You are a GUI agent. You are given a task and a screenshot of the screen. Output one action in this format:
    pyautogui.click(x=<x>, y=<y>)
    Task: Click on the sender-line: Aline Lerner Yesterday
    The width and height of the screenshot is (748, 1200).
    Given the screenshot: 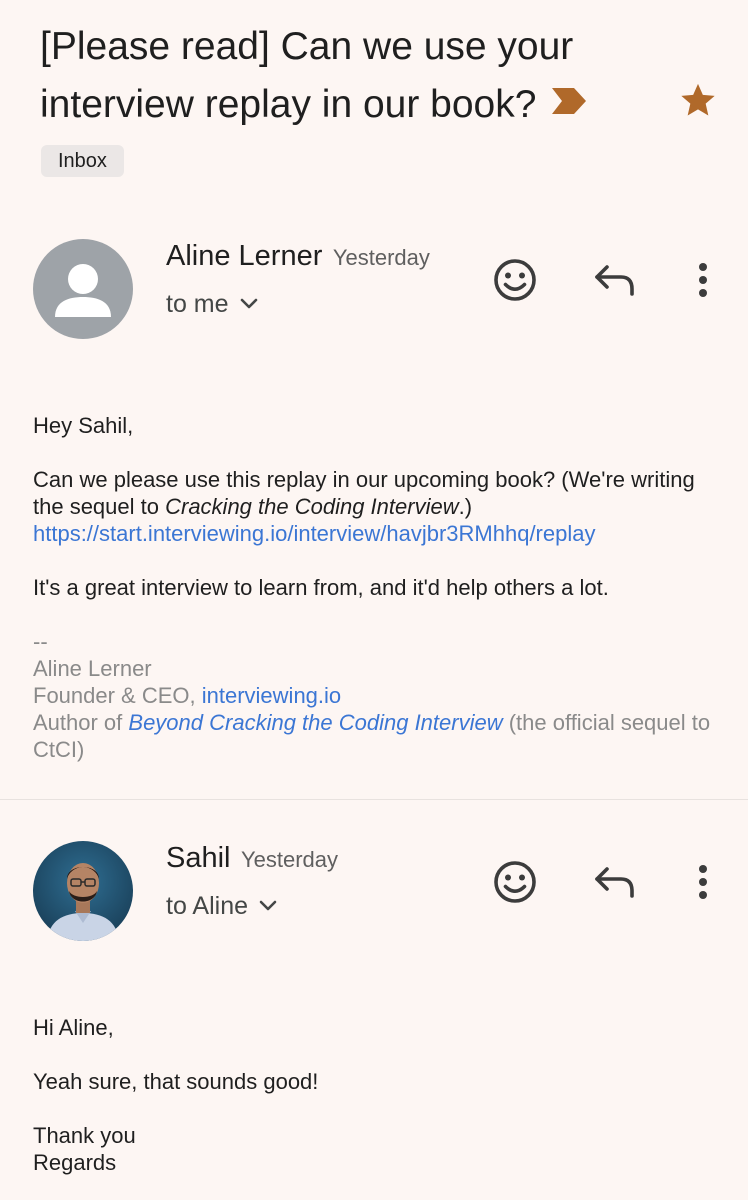 What is the action you would take?
    pyautogui.click(x=298, y=256)
    